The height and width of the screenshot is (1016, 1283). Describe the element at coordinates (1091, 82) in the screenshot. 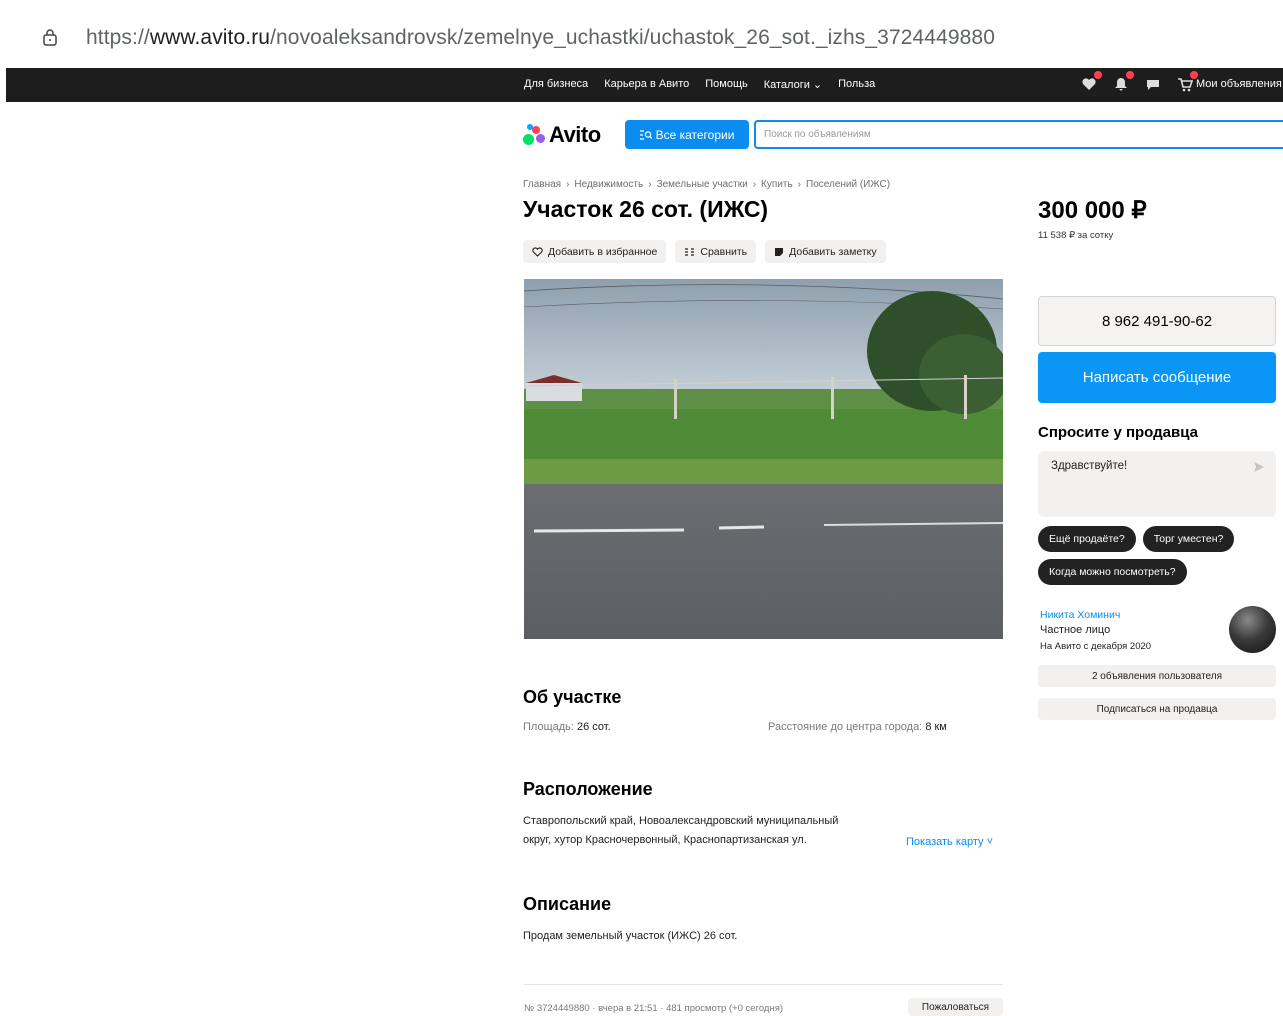

I see `favorites-icon` at that location.